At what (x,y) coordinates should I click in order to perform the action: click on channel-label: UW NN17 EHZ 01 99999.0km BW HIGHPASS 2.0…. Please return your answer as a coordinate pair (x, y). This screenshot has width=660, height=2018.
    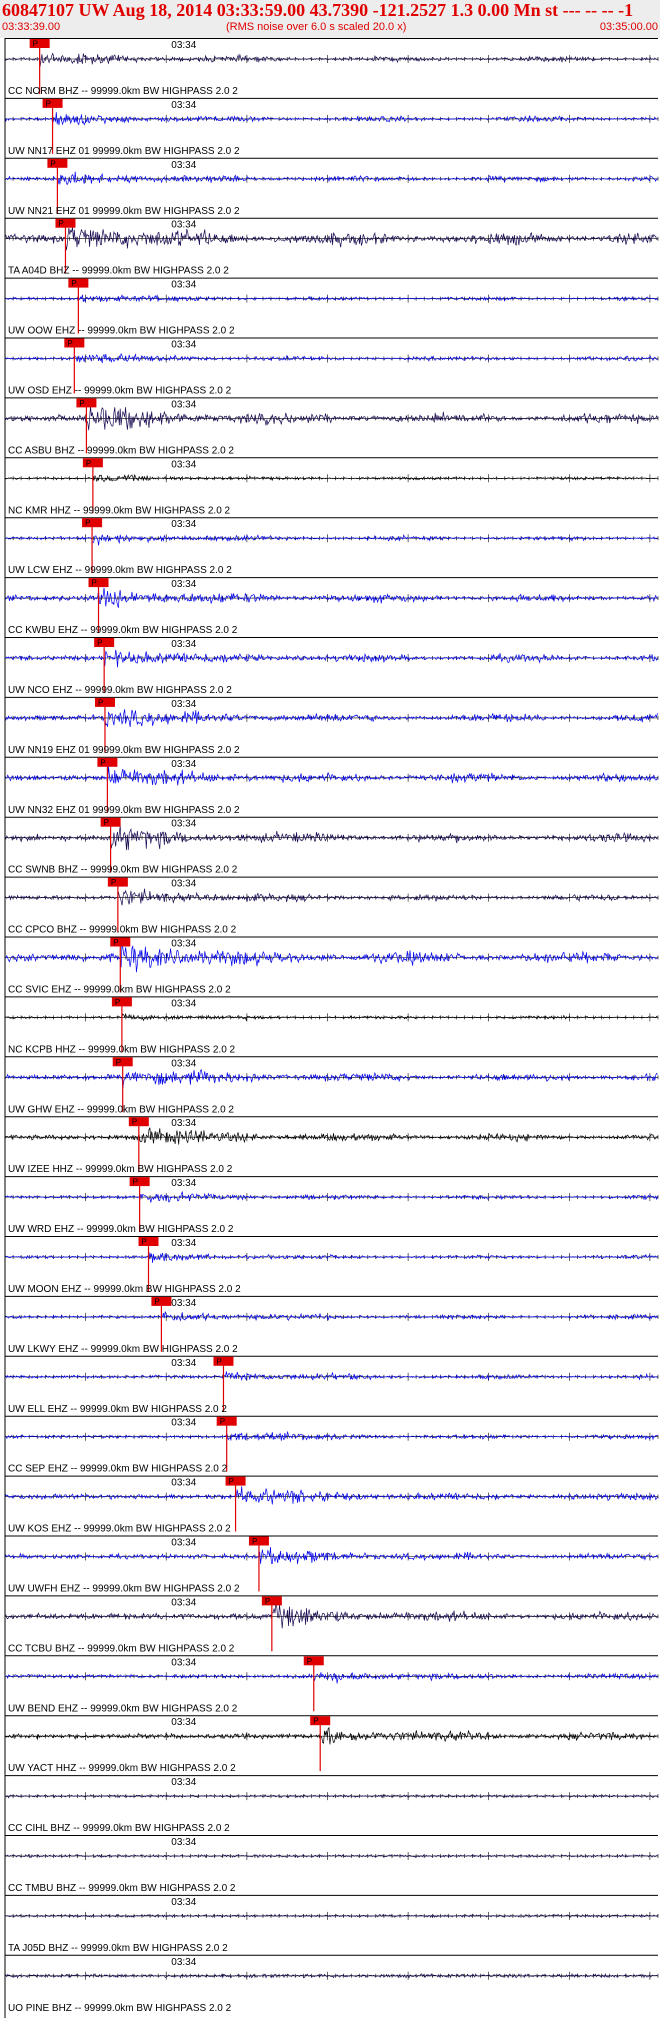
    Looking at the image, I should click on (124, 151).